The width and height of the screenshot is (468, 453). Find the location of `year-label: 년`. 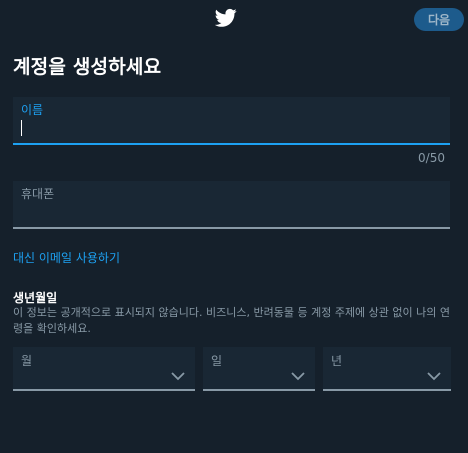

year-label: 년 is located at coordinates (337, 361).